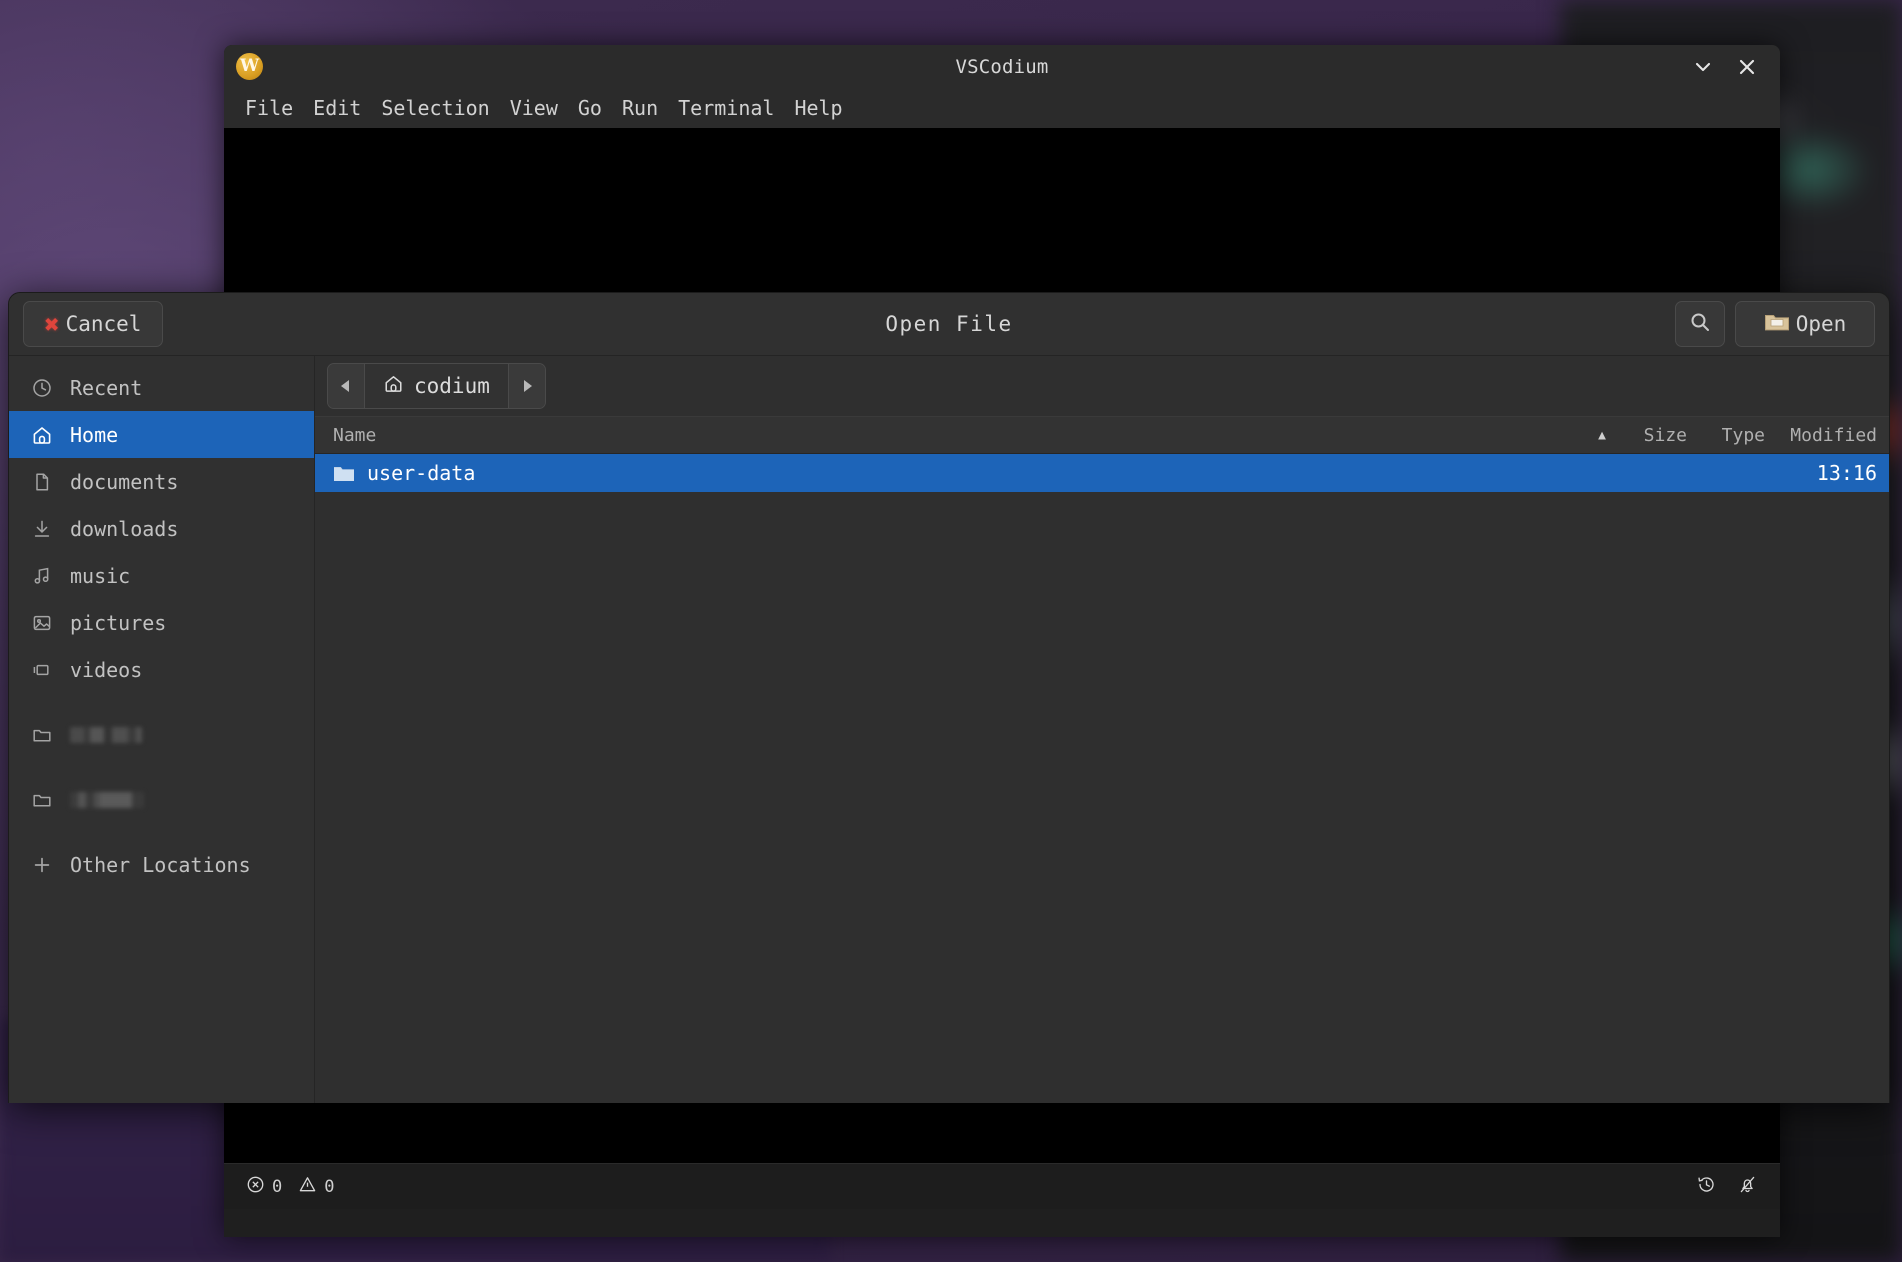 The width and height of the screenshot is (1902, 1262). Describe the element at coordinates (421, 473) in the screenshot. I see `file-name-label: user-data` at that location.